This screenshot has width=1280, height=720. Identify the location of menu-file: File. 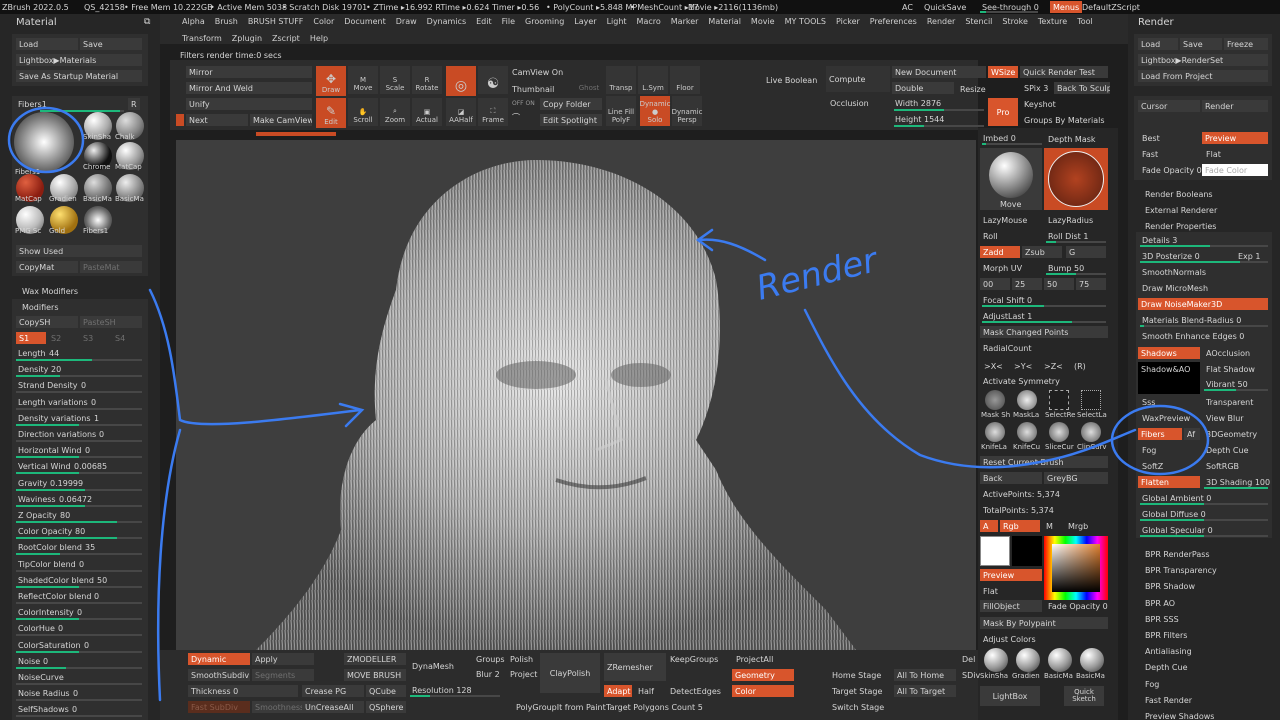
(508, 23).